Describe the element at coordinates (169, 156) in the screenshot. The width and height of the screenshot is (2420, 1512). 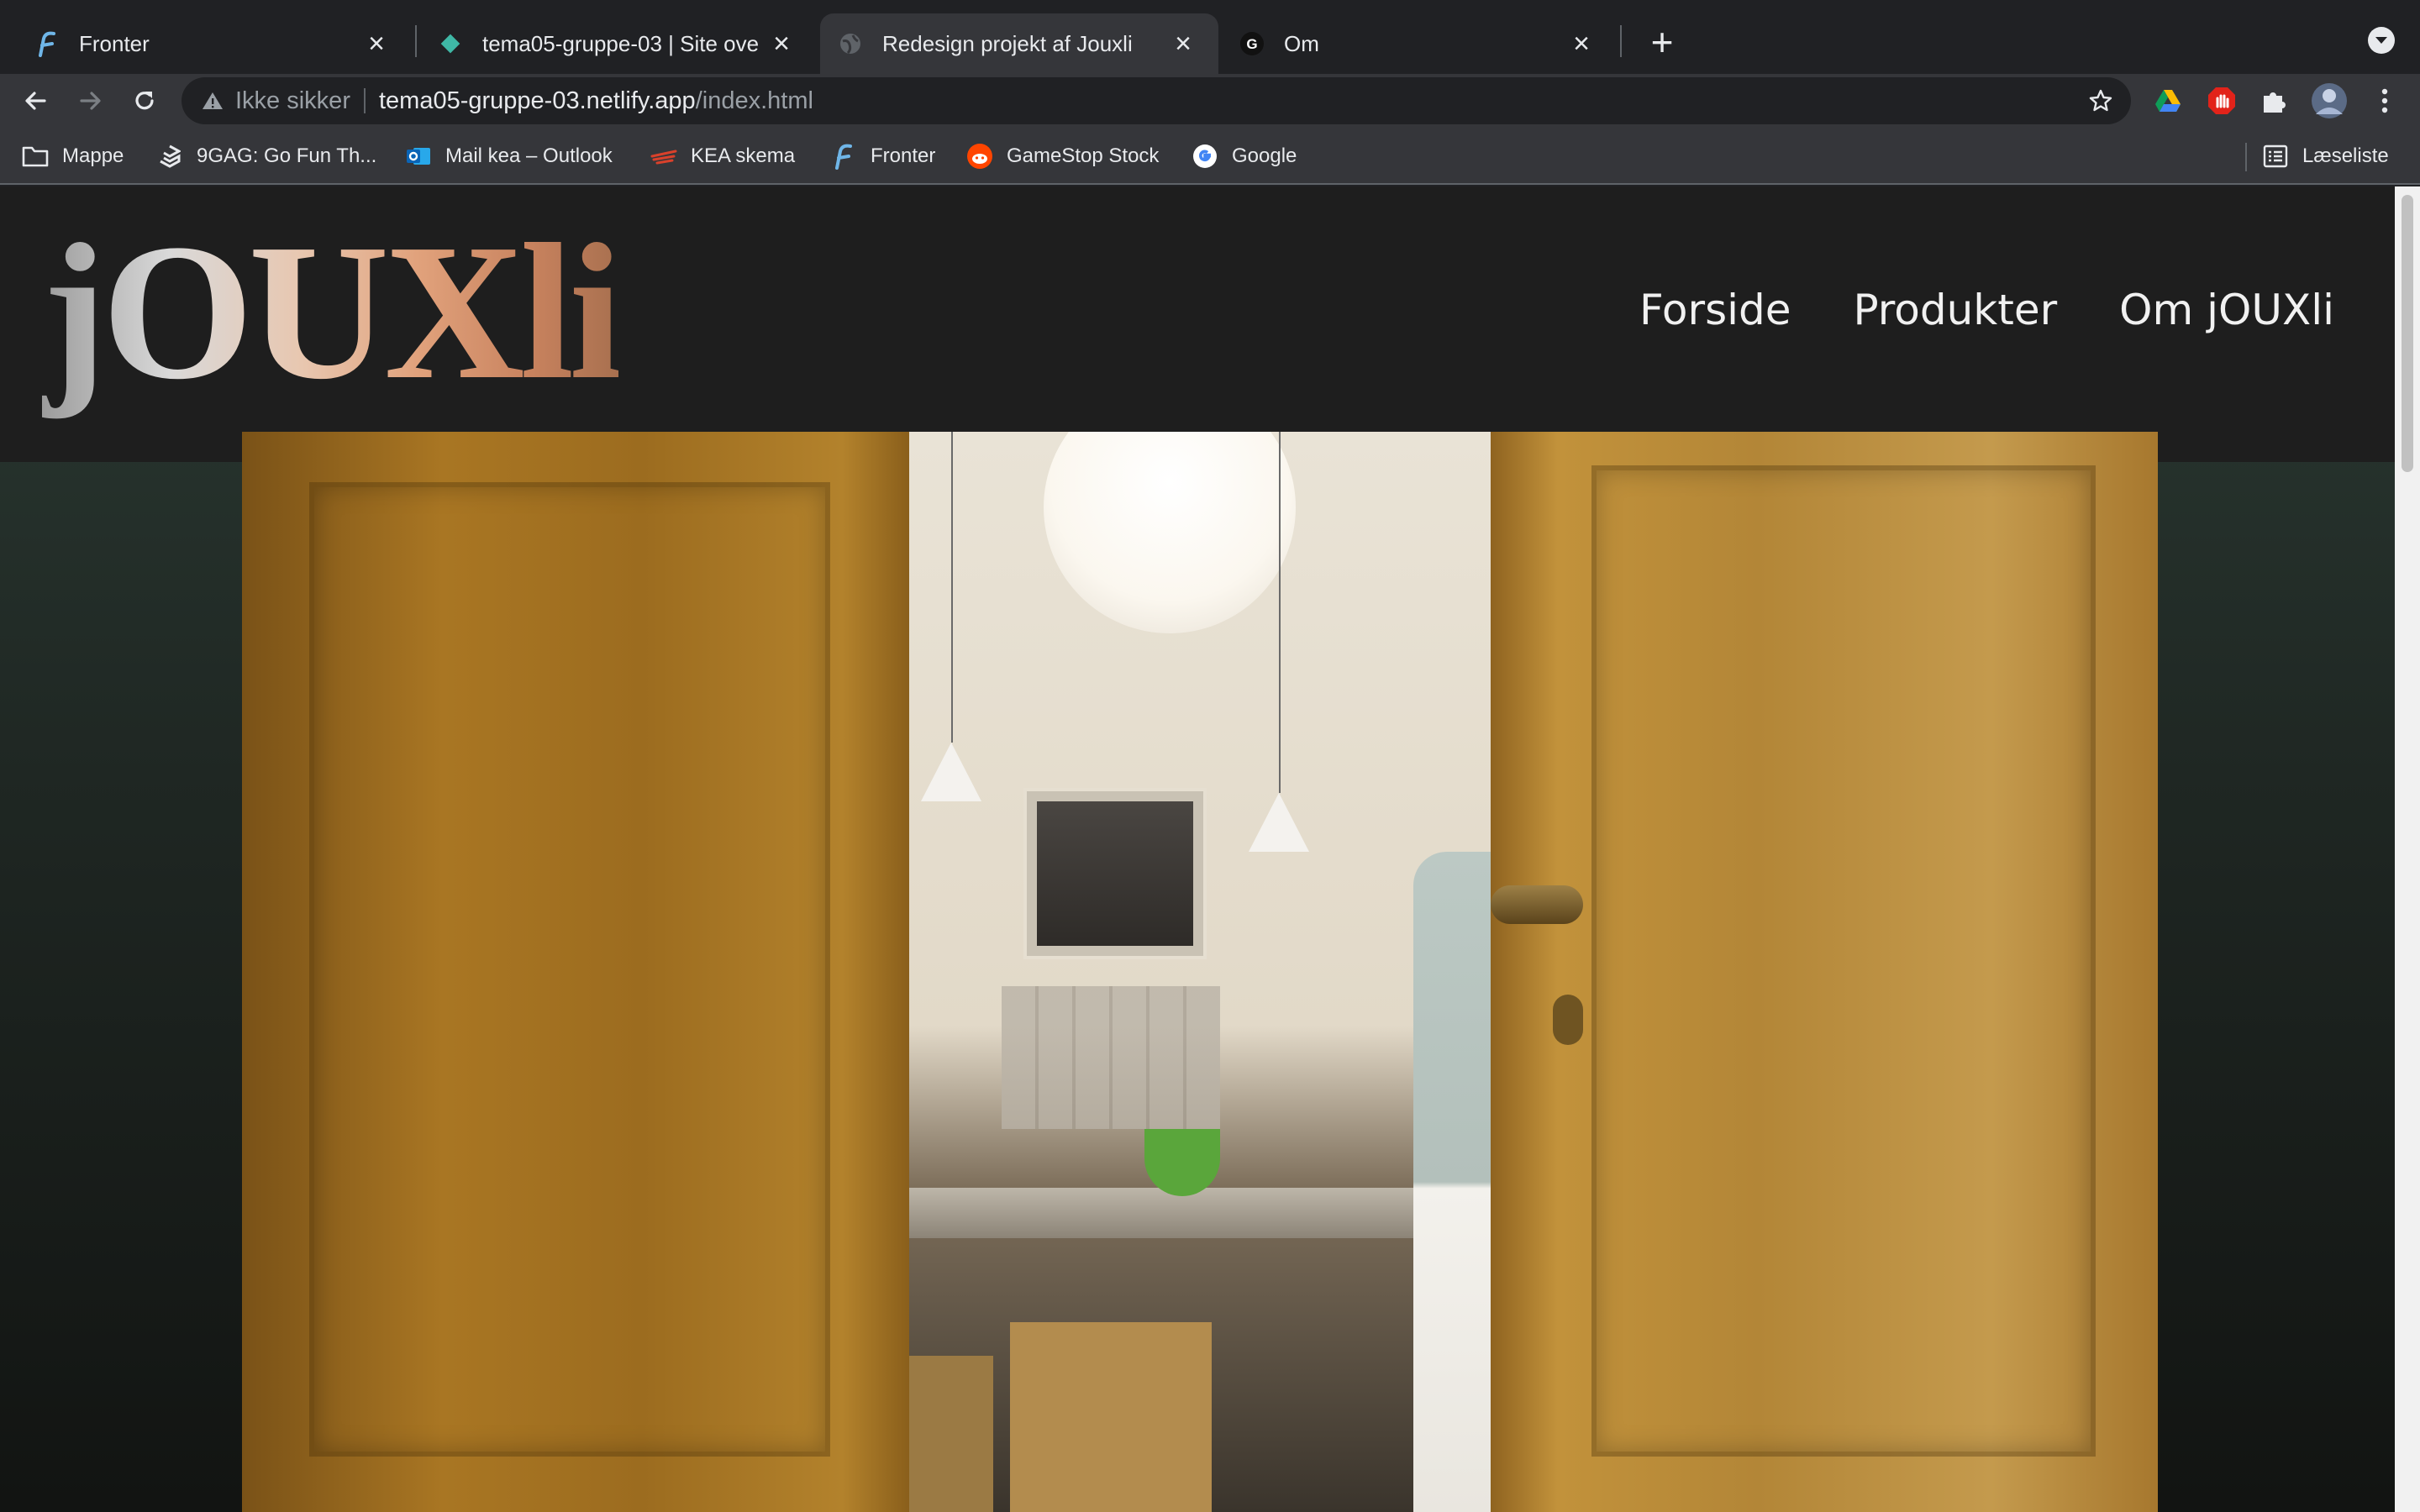
I see `9gag-icon` at that location.